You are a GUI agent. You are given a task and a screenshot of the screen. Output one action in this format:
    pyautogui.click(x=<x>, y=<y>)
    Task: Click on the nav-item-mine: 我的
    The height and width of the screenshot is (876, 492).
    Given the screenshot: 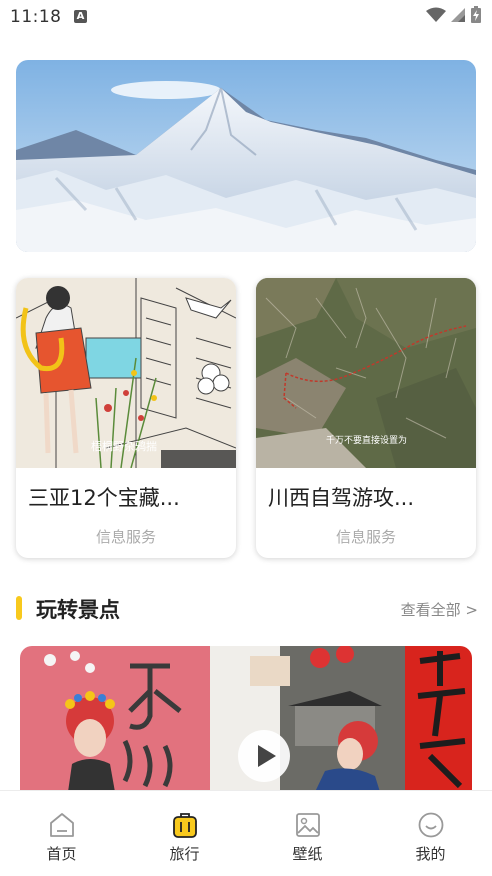 What is the action you would take?
    pyautogui.click(x=430, y=833)
    